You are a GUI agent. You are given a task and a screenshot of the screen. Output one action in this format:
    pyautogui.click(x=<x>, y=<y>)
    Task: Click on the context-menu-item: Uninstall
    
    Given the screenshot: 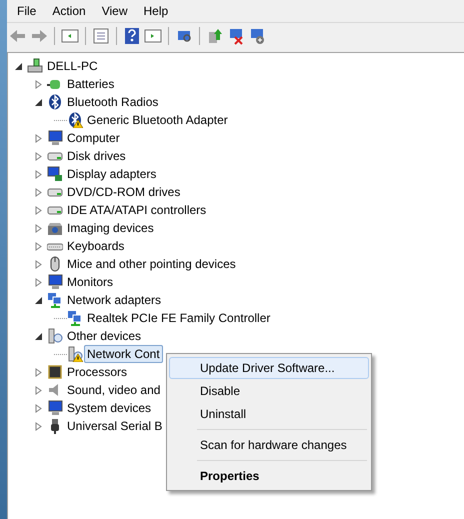 What is the action you would take?
    pyautogui.click(x=269, y=414)
    